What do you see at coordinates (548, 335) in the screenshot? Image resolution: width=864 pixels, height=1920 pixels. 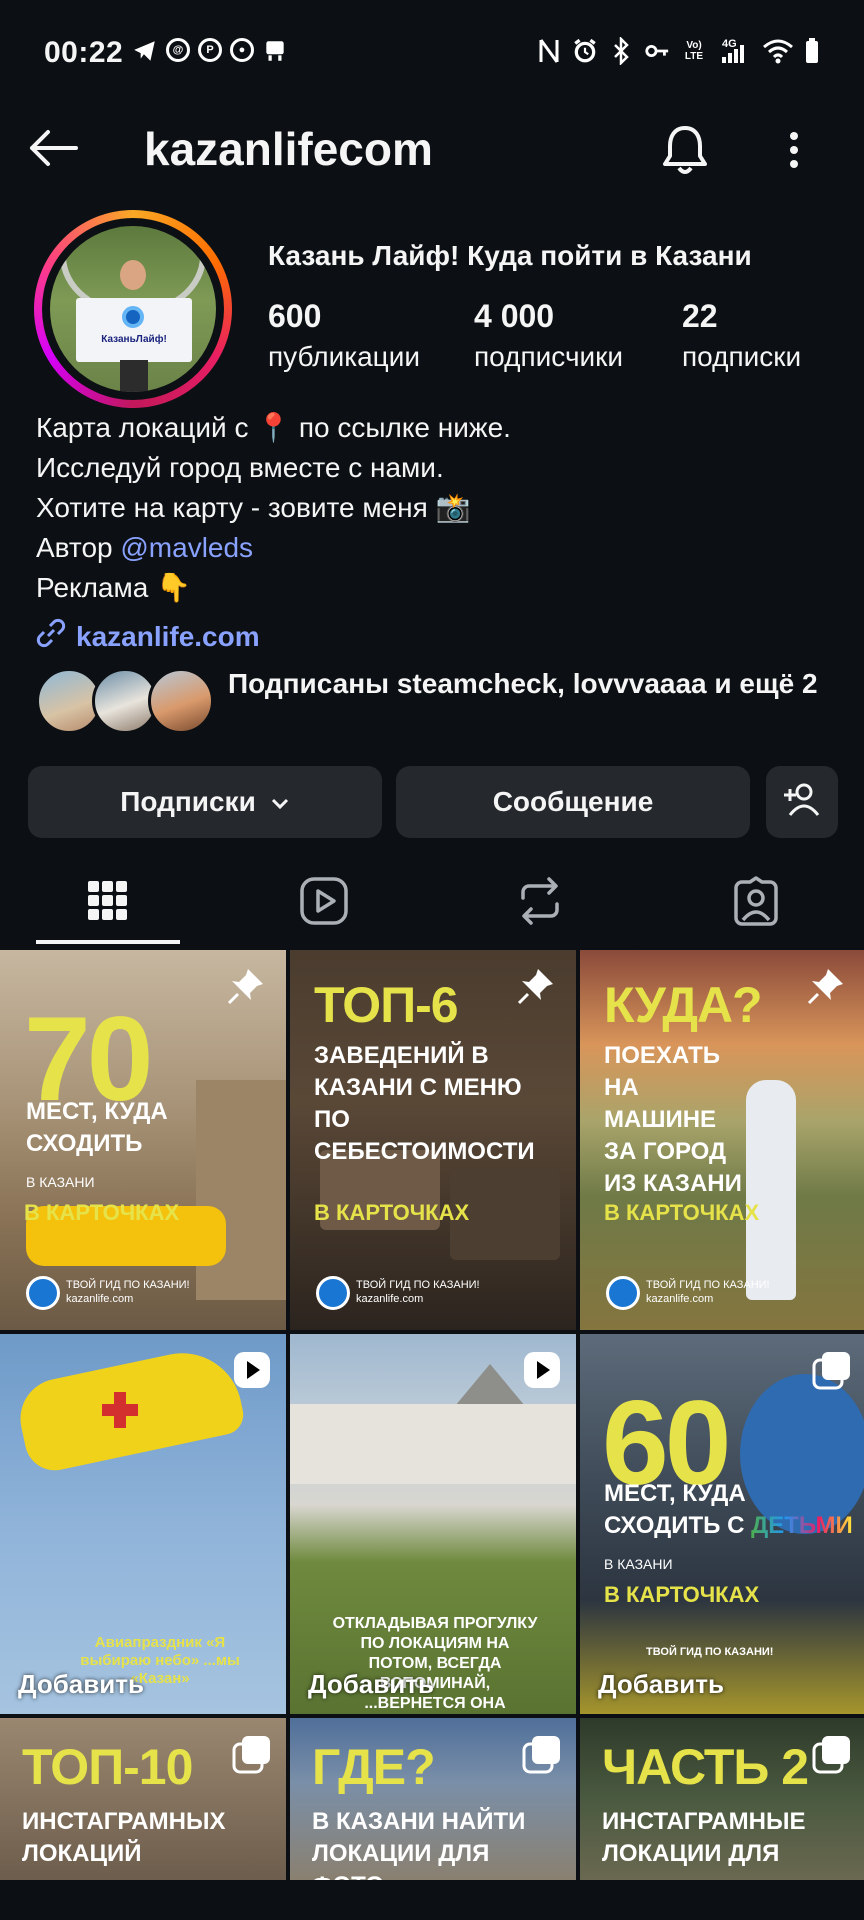 I see `followers-count: 4 000 подписчики` at bounding box center [548, 335].